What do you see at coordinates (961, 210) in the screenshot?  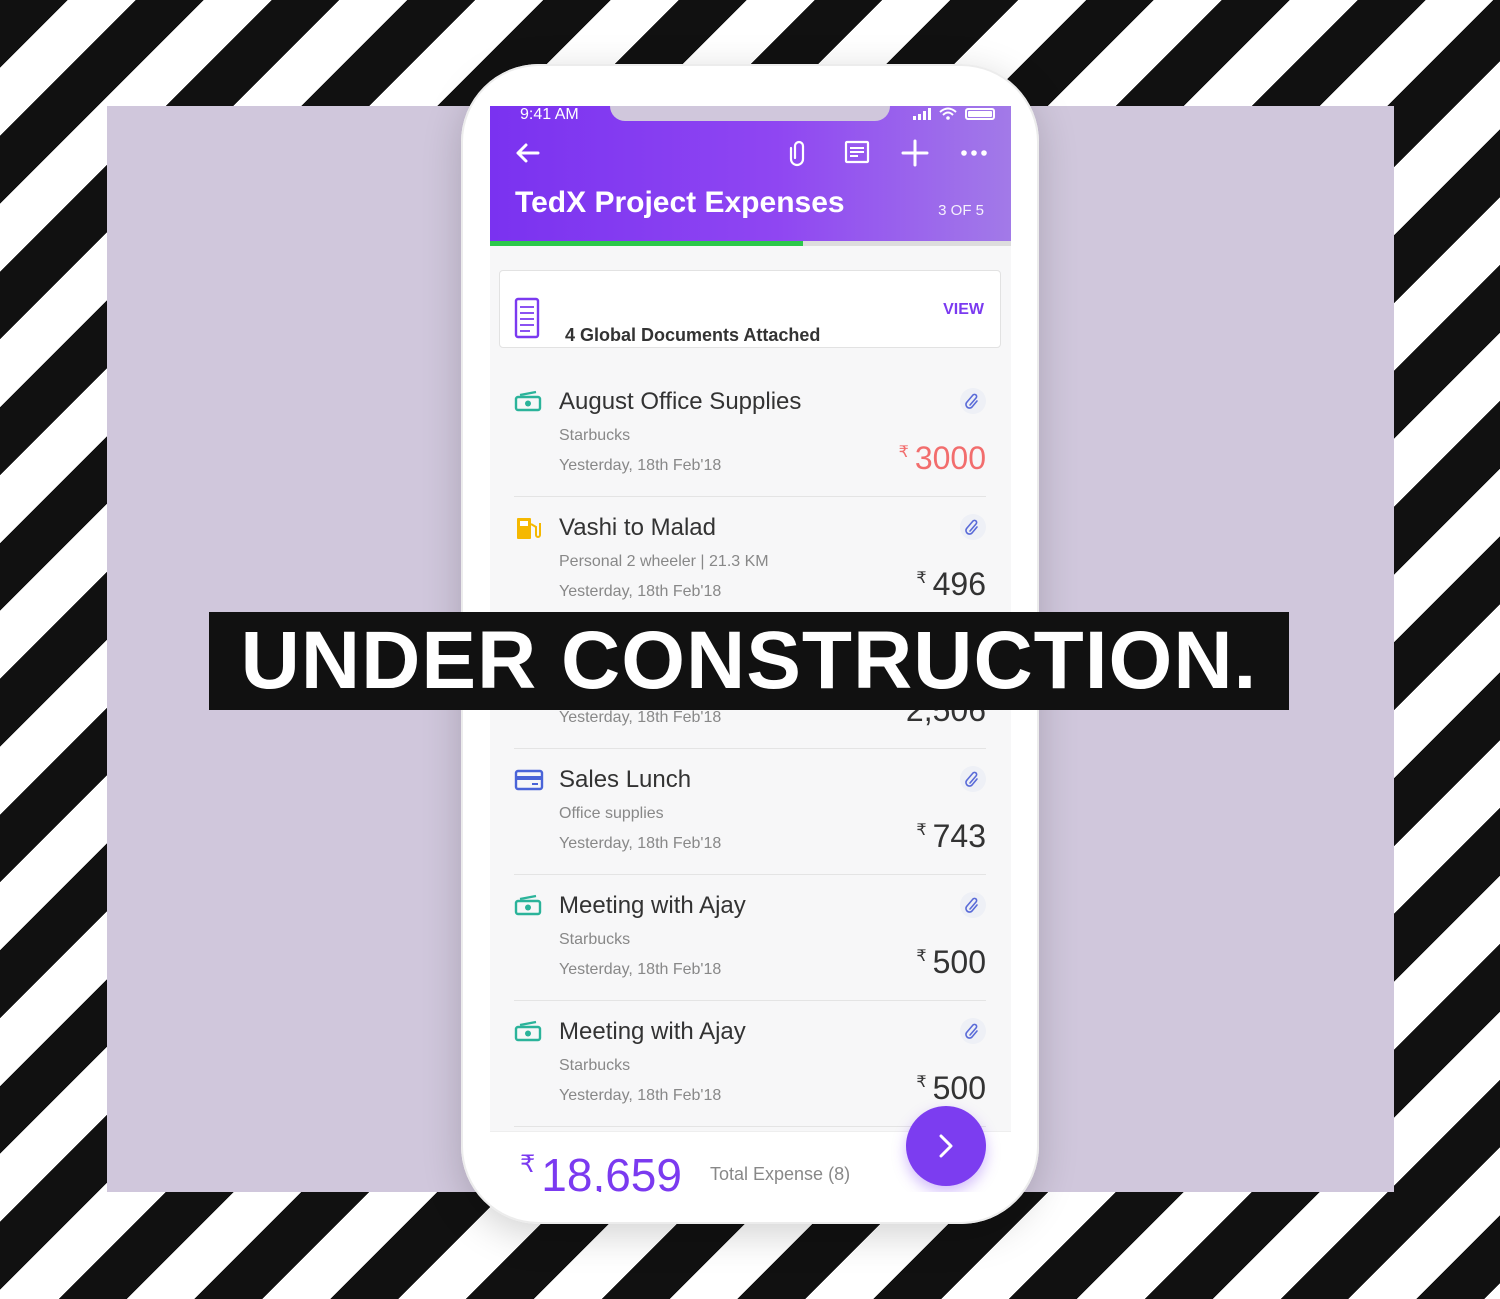 I see `page-counter: 3 OF 5` at bounding box center [961, 210].